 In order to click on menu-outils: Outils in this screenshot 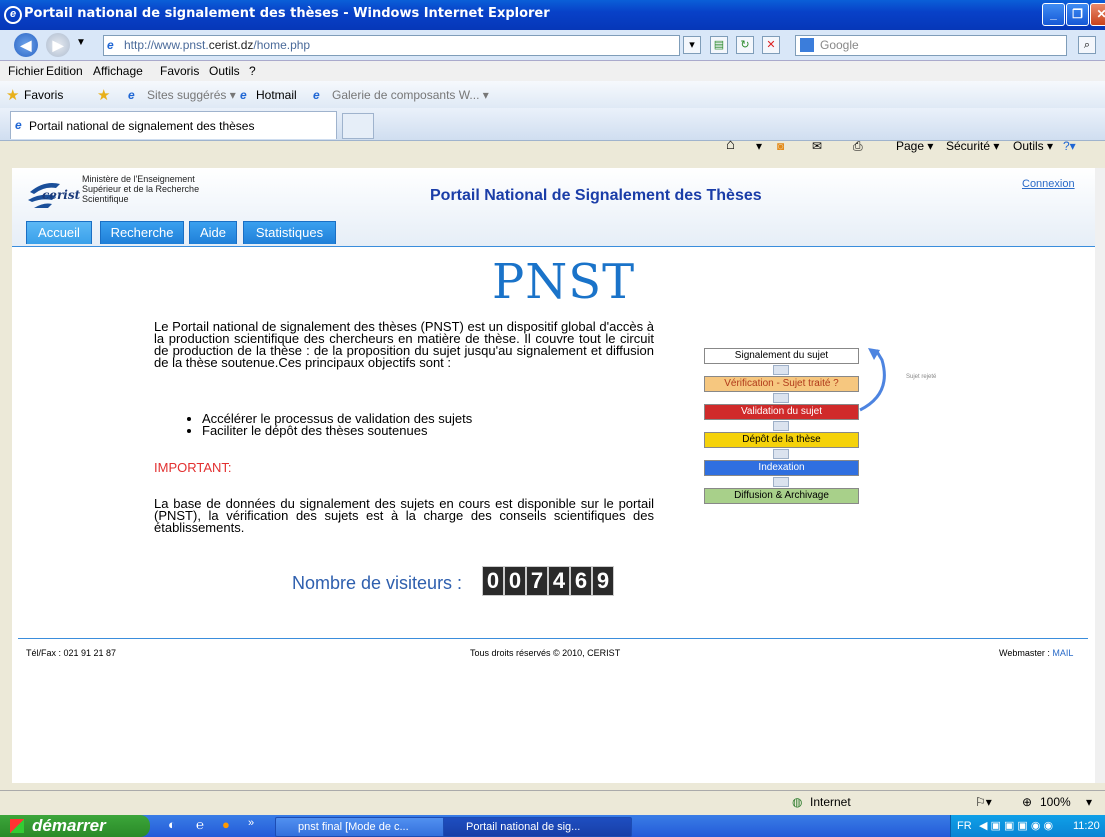, I will do `click(224, 71)`.